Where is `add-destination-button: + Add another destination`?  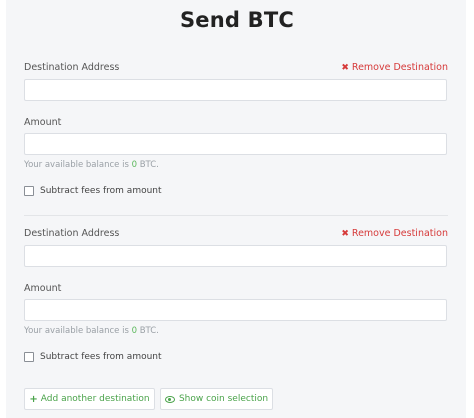
add-destination-button: + Add another destination is located at coordinates (89, 399).